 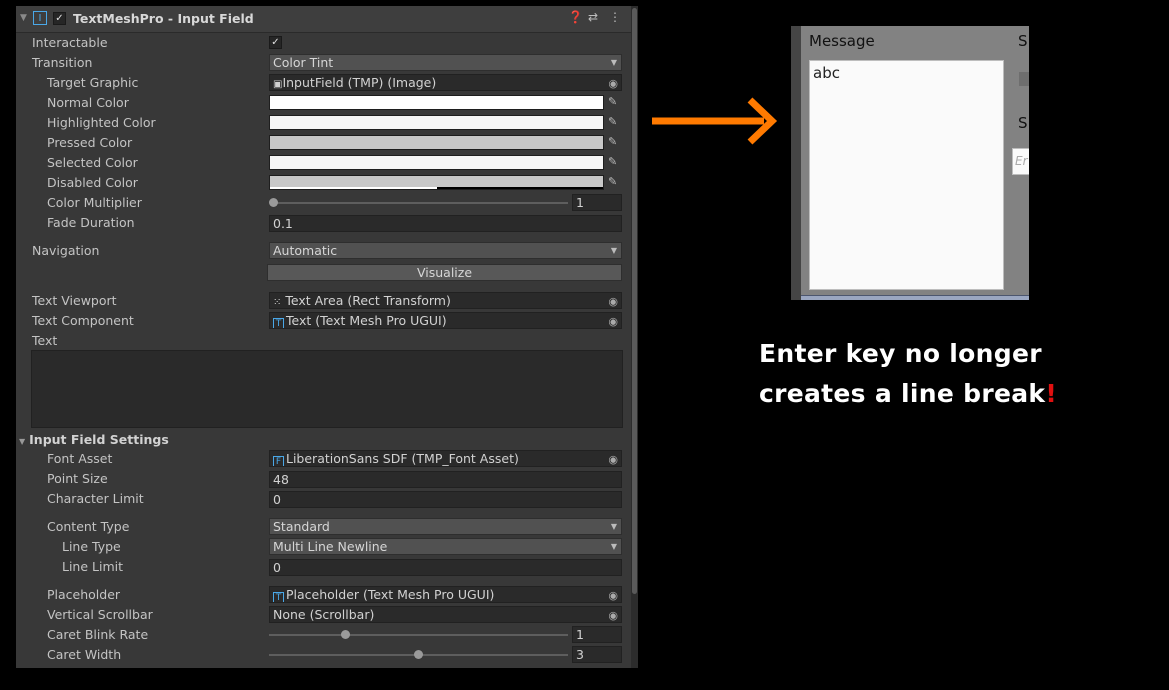 I want to click on color-multiplier-label: Color Multiplier, so click(x=94, y=202).